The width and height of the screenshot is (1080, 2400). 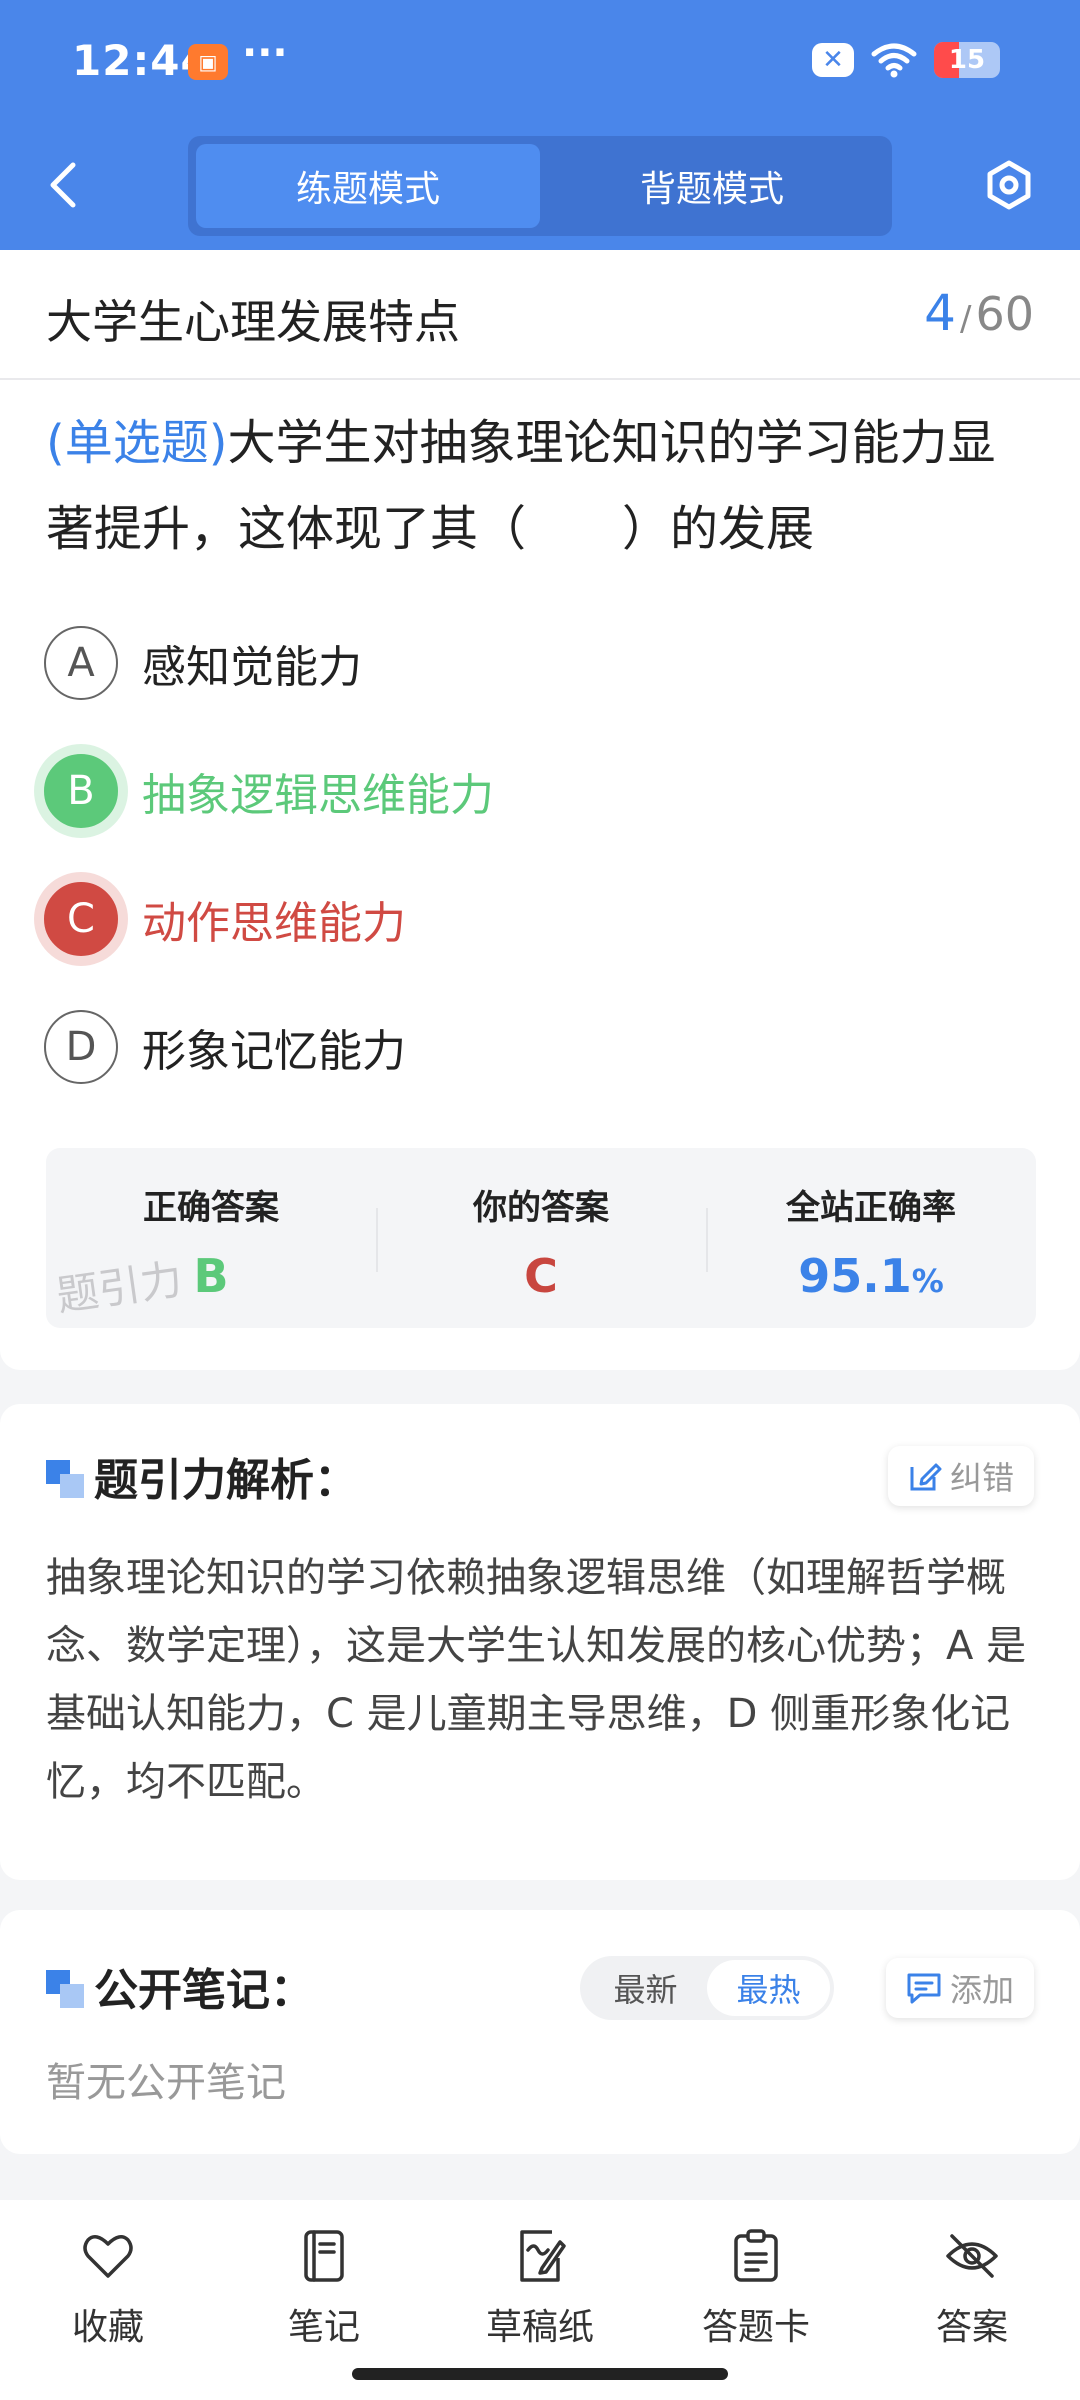 What do you see at coordinates (252, 667) in the screenshot?
I see `option-label: 感知觉能力` at bounding box center [252, 667].